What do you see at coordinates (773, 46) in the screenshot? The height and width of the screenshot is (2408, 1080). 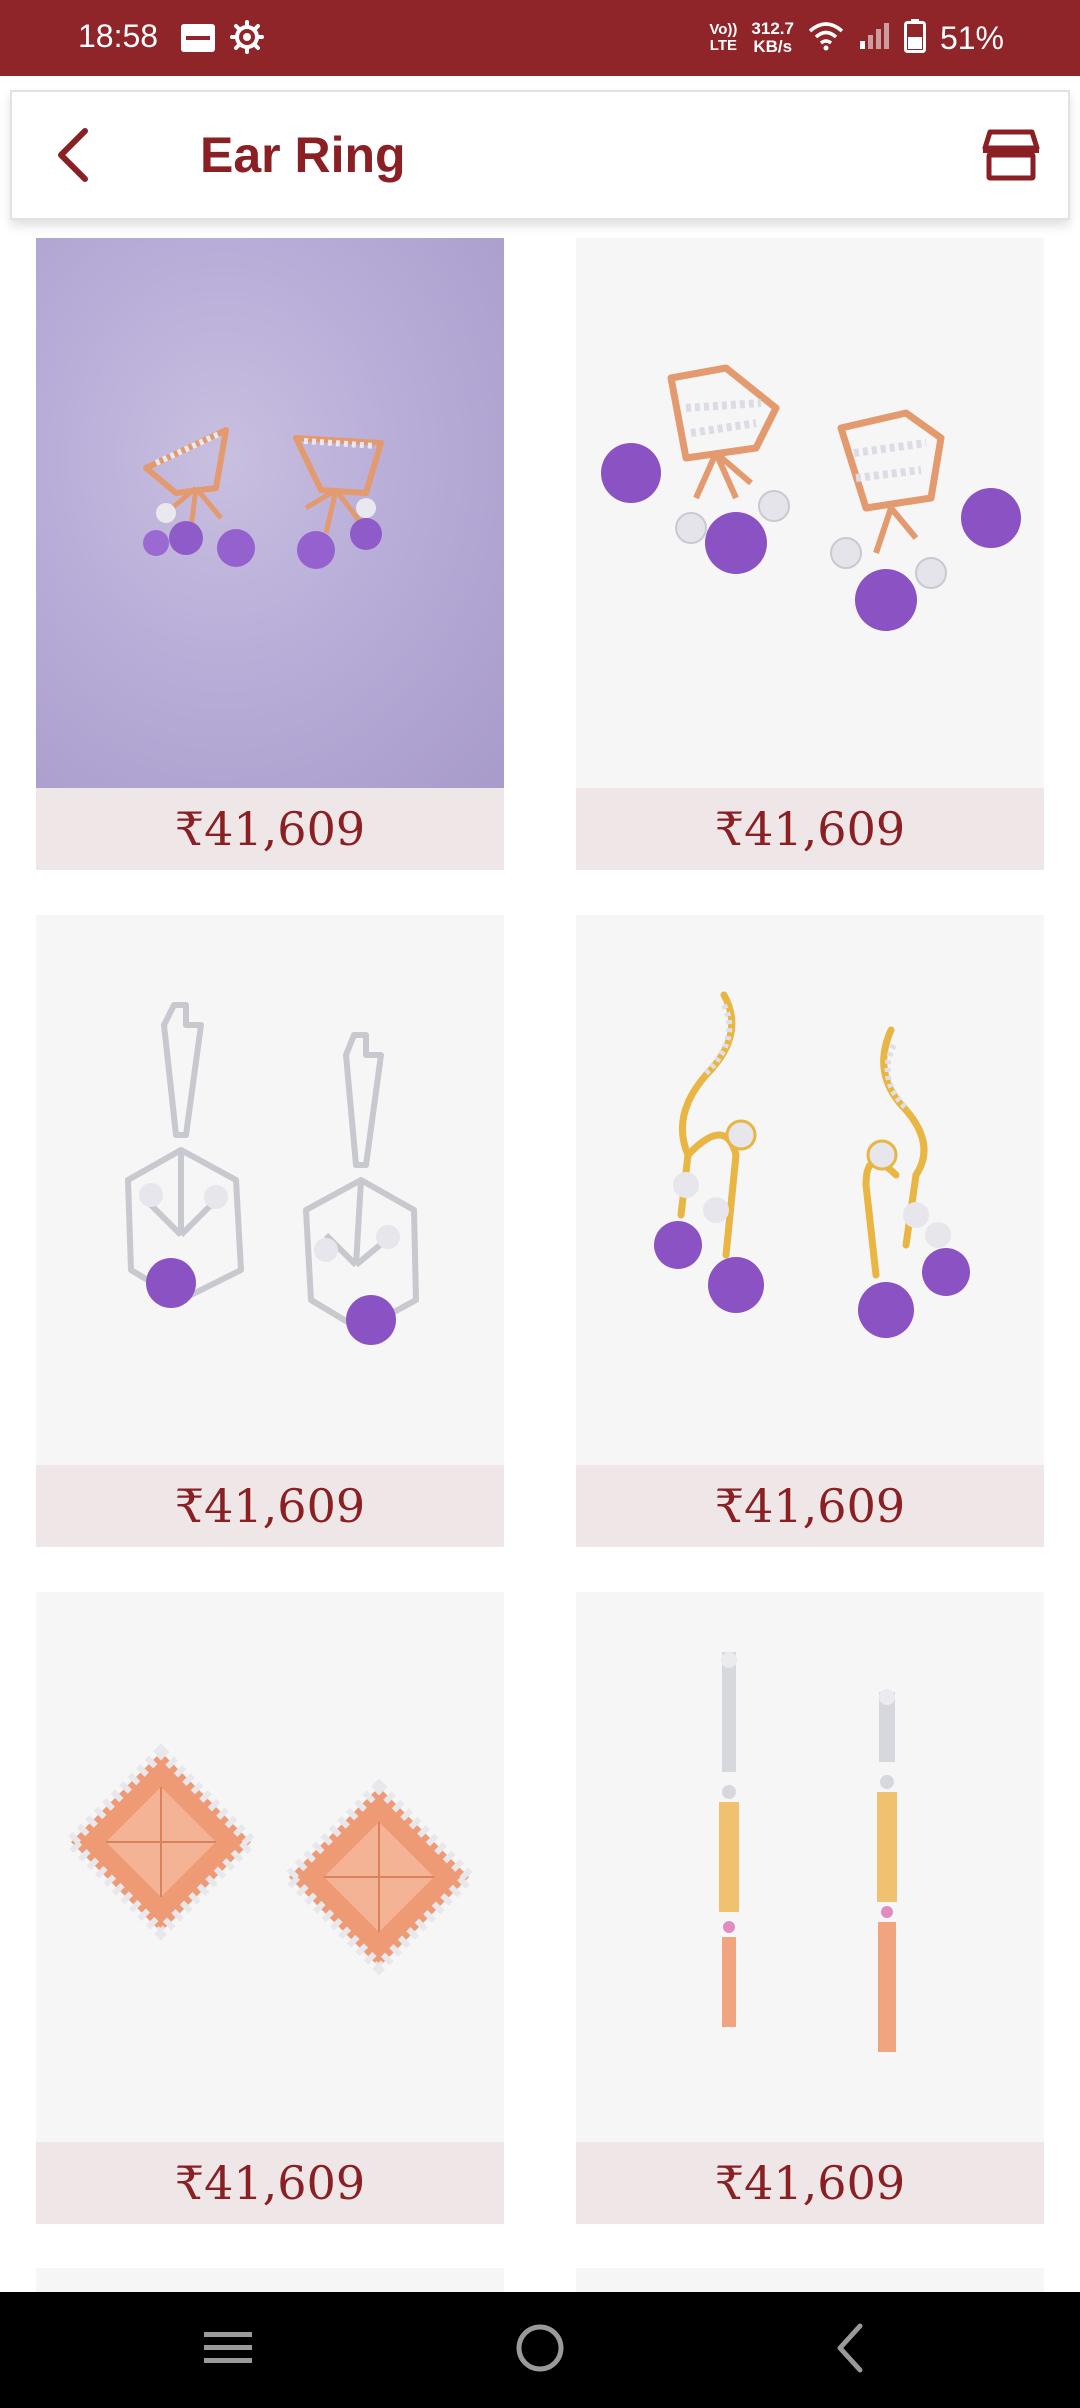 I see `network-speed-unit: KB/s` at bounding box center [773, 46].